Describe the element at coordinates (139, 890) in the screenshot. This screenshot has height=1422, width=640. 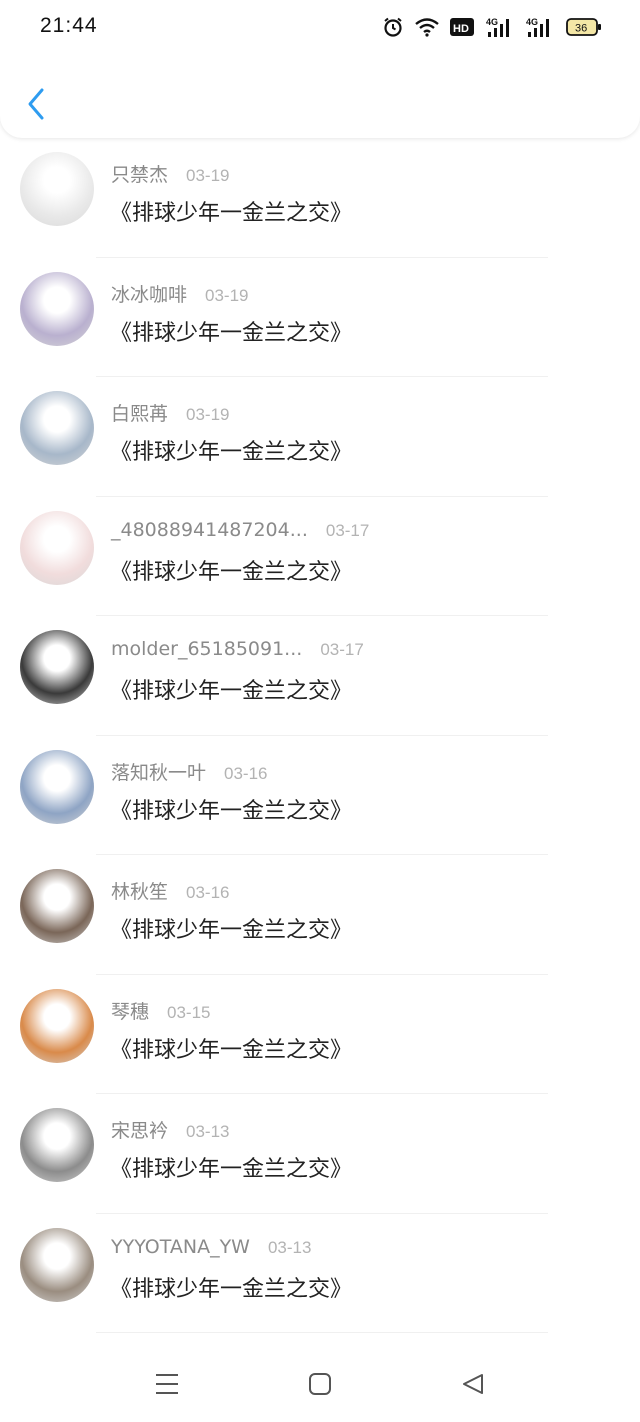
I see `user-name: 林秋笙` at that location.